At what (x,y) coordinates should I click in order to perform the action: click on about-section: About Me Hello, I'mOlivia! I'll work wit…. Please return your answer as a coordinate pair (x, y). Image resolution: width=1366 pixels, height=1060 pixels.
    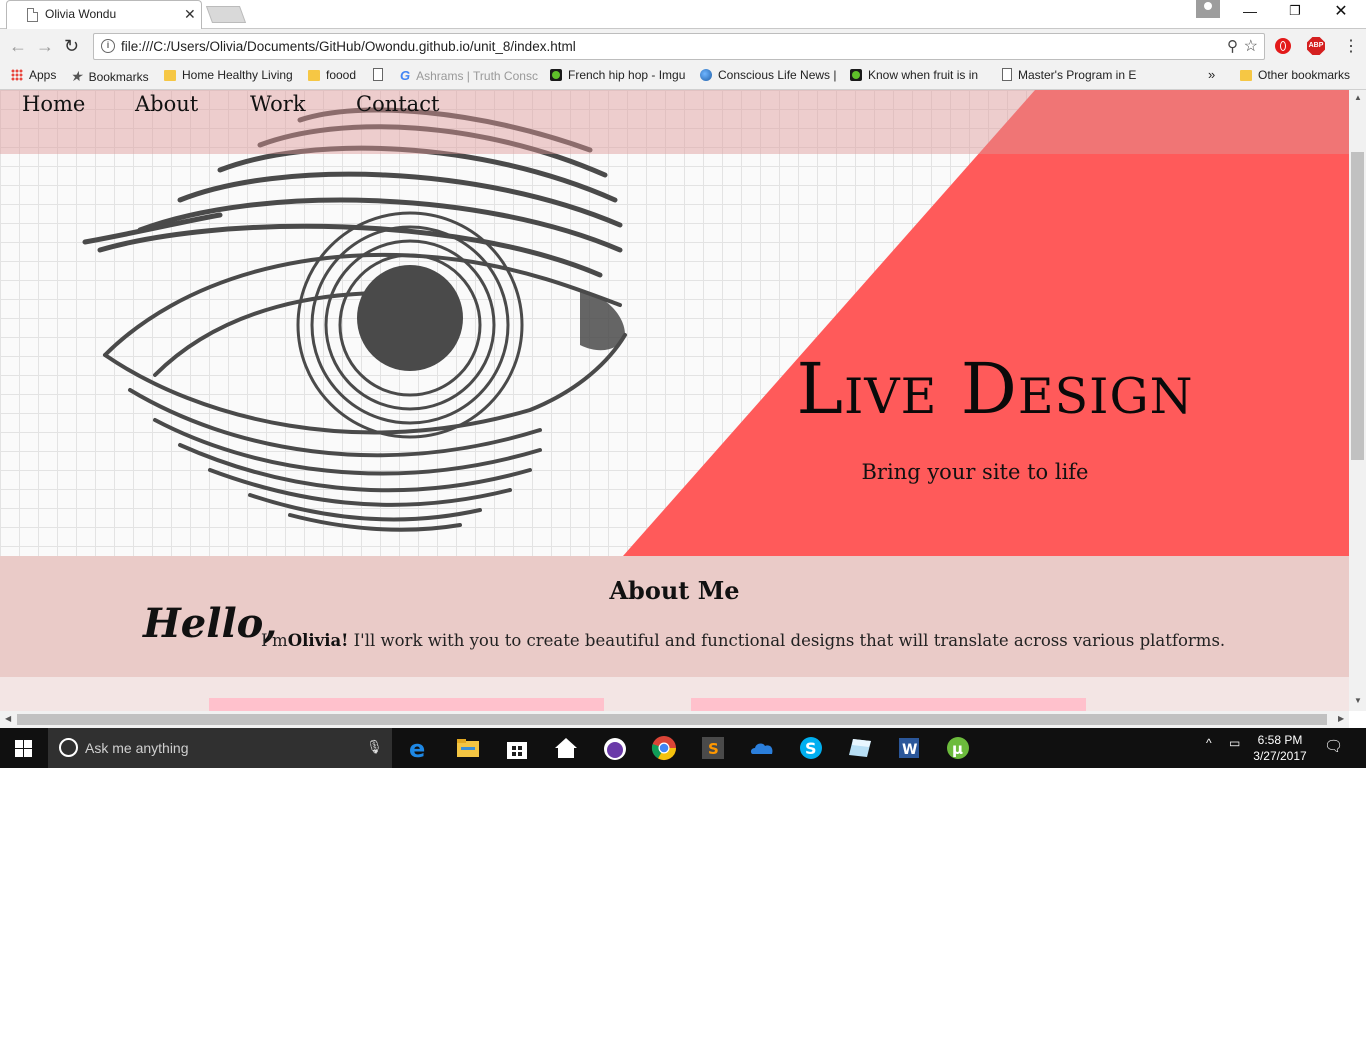
    Looking at the image, I should click on (674, 616).